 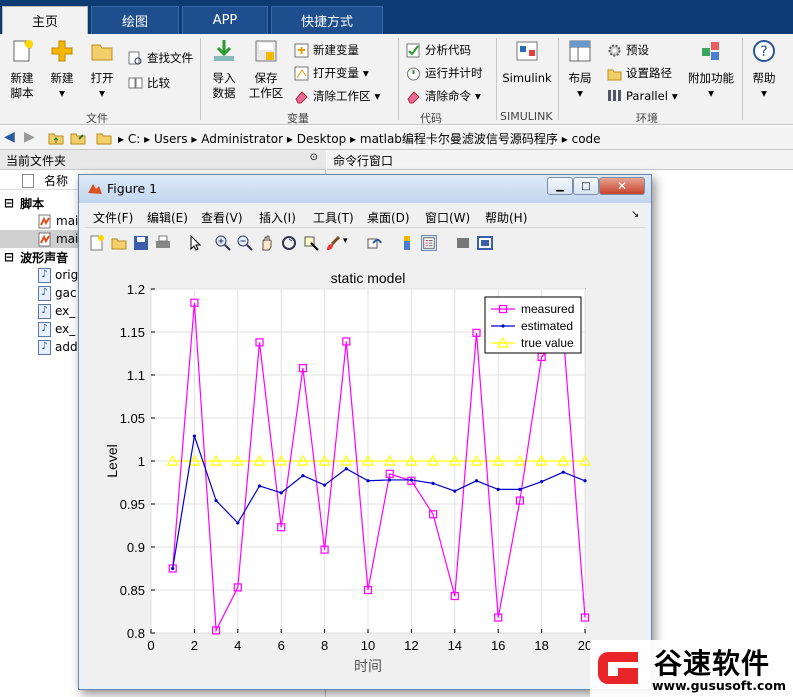 I want to click on x-tick-label: 18, so click(x=541, y=645).